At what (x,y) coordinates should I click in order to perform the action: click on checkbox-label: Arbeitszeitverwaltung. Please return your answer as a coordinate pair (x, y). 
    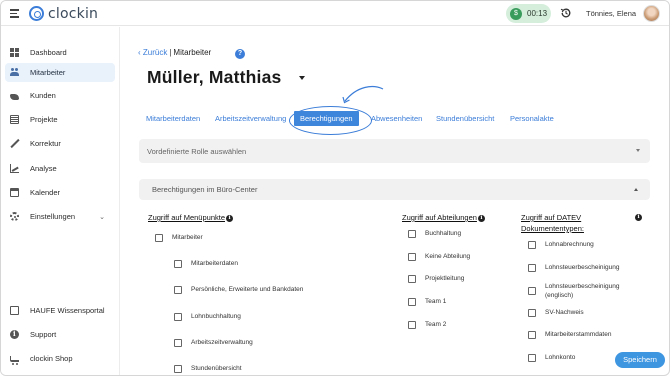
    Looking at the image, I should click on (222, 342).